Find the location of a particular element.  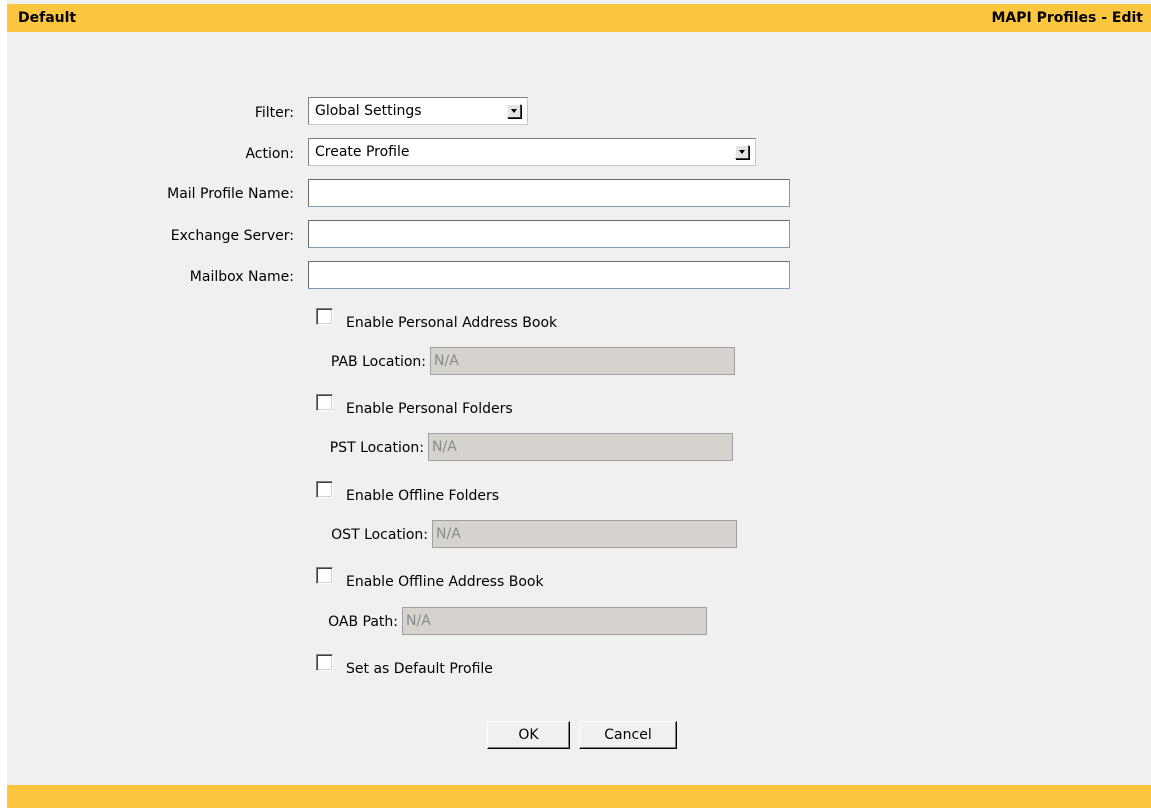

ost-location-label: OST Location: is located at coordinates (379, 535).